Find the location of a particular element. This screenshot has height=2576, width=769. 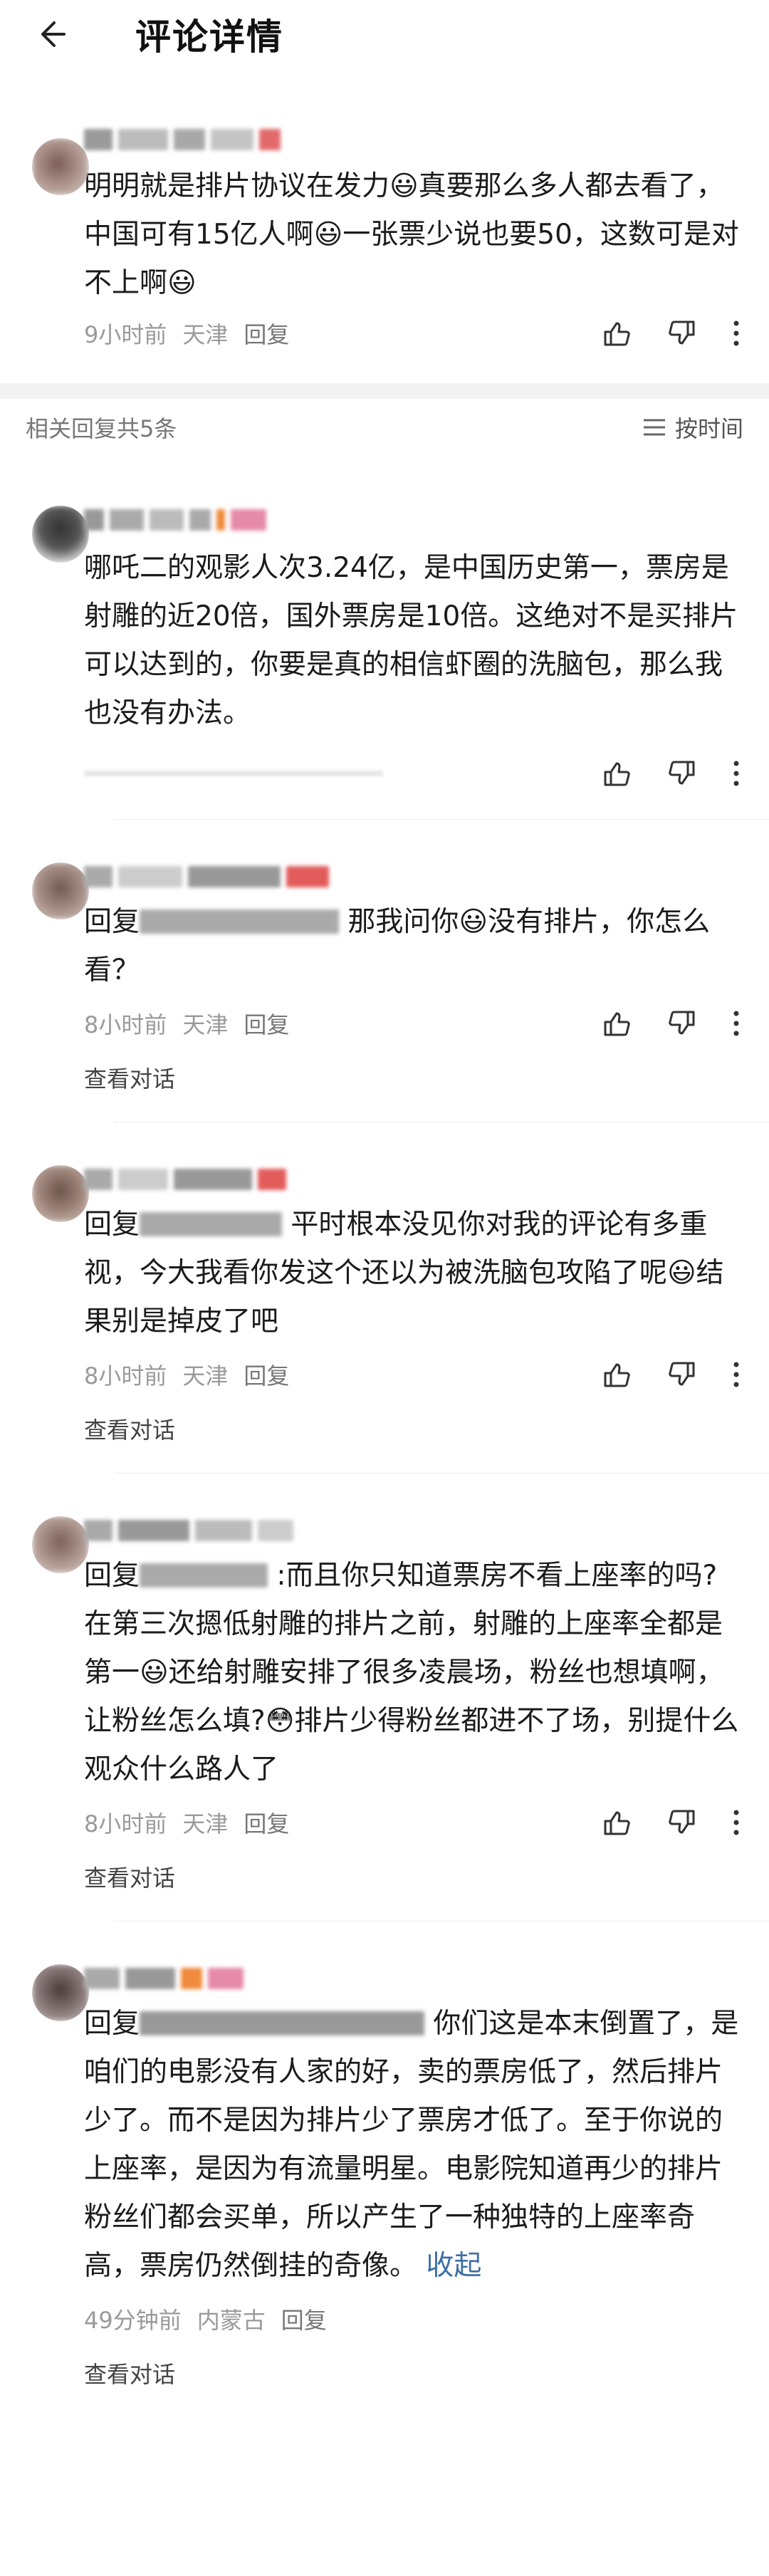

comment-time: 9小时前 is located at coordinates (125, 334).